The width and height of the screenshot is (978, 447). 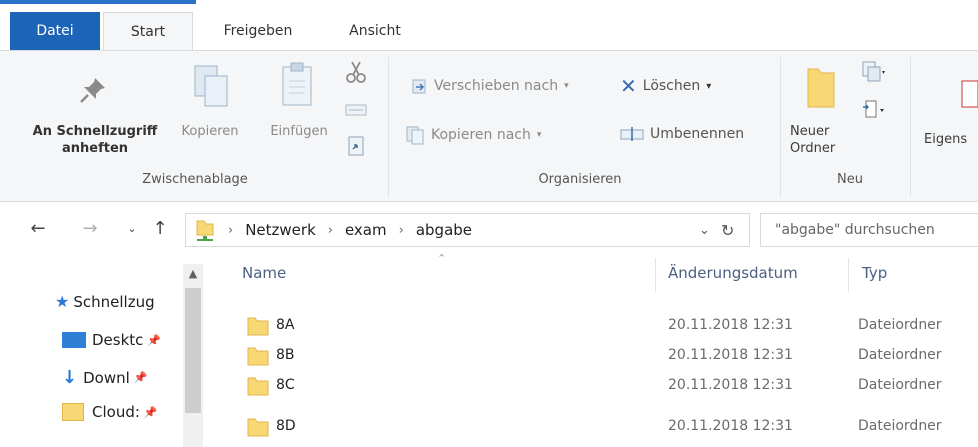 I want to click on properties-icon, so click(x=969, y=94).